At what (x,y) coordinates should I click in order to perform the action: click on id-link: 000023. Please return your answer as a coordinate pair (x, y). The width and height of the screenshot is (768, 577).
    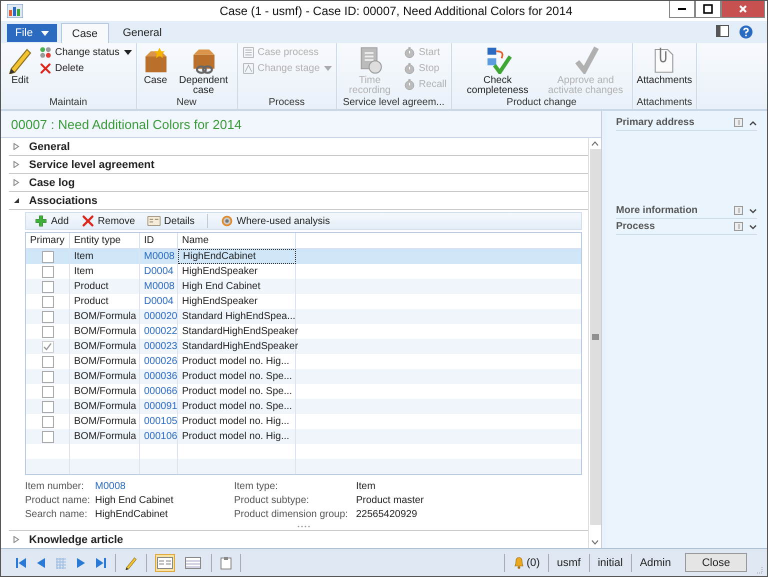
    Looking at the image, I should click on (159, 346).